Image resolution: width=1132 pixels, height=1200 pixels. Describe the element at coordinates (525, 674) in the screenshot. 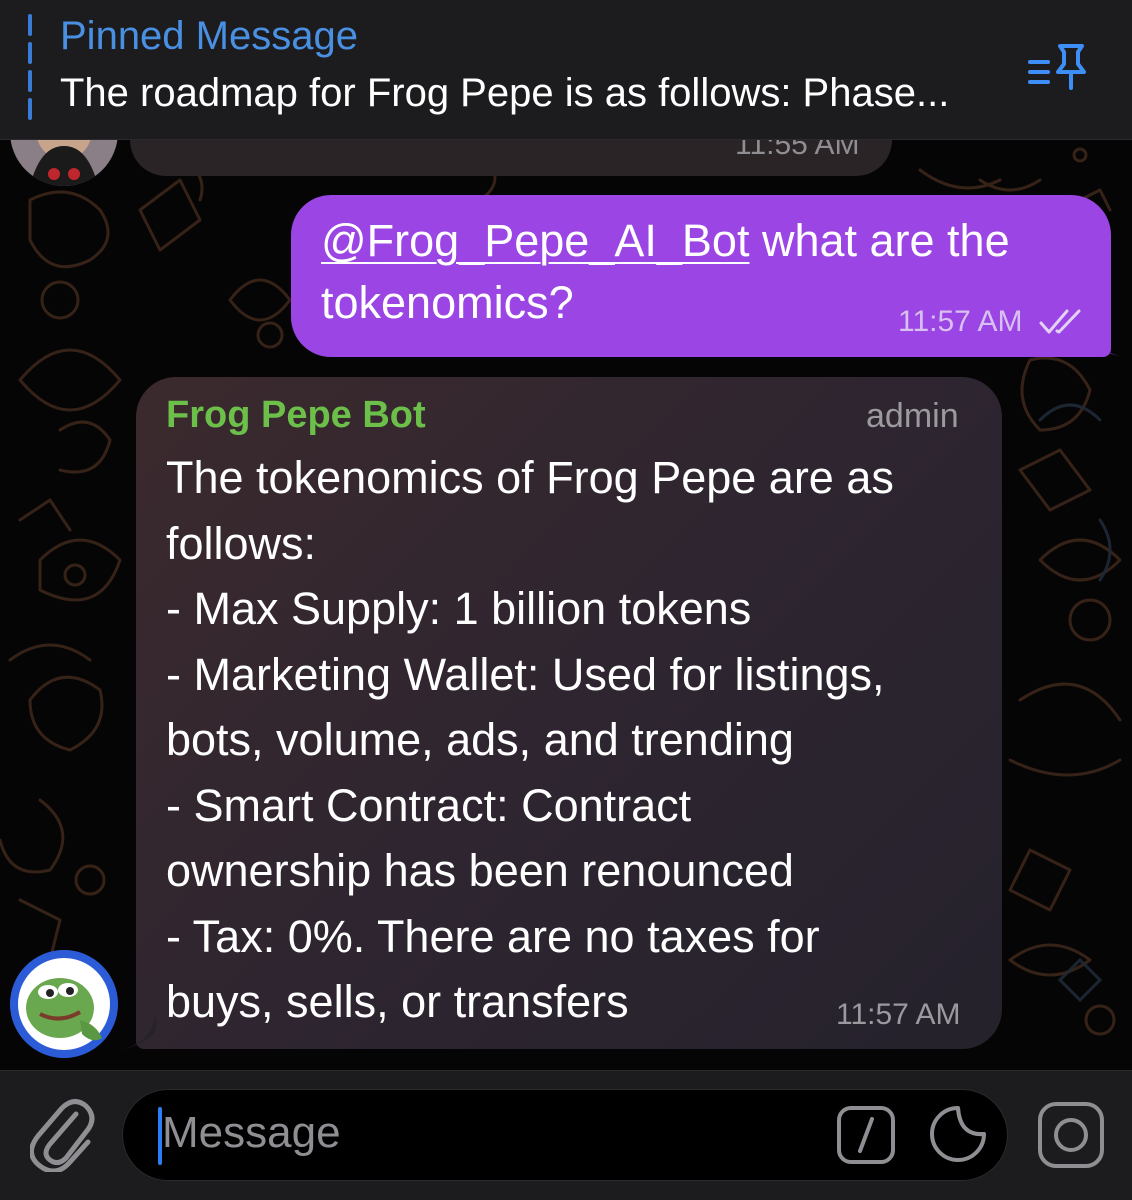

I see `message-line: - Marketing Wallet: Used for listings,` at that location.